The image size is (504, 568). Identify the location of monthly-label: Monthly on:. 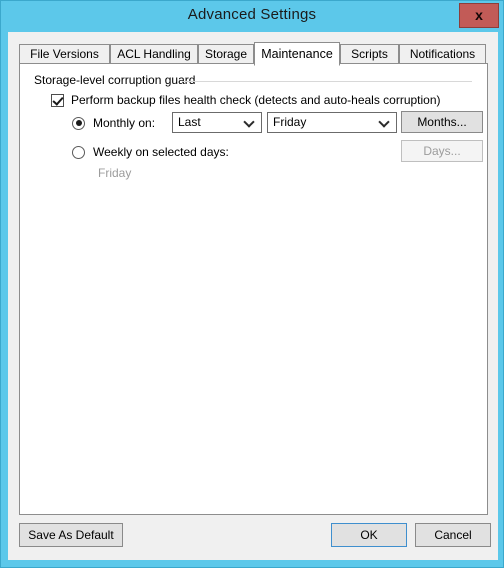
(124, 123).